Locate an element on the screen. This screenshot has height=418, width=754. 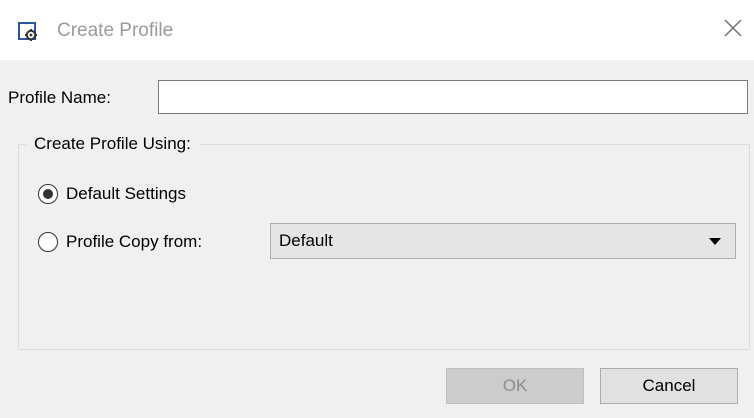
close-icon is located at coordinates (733, 30).